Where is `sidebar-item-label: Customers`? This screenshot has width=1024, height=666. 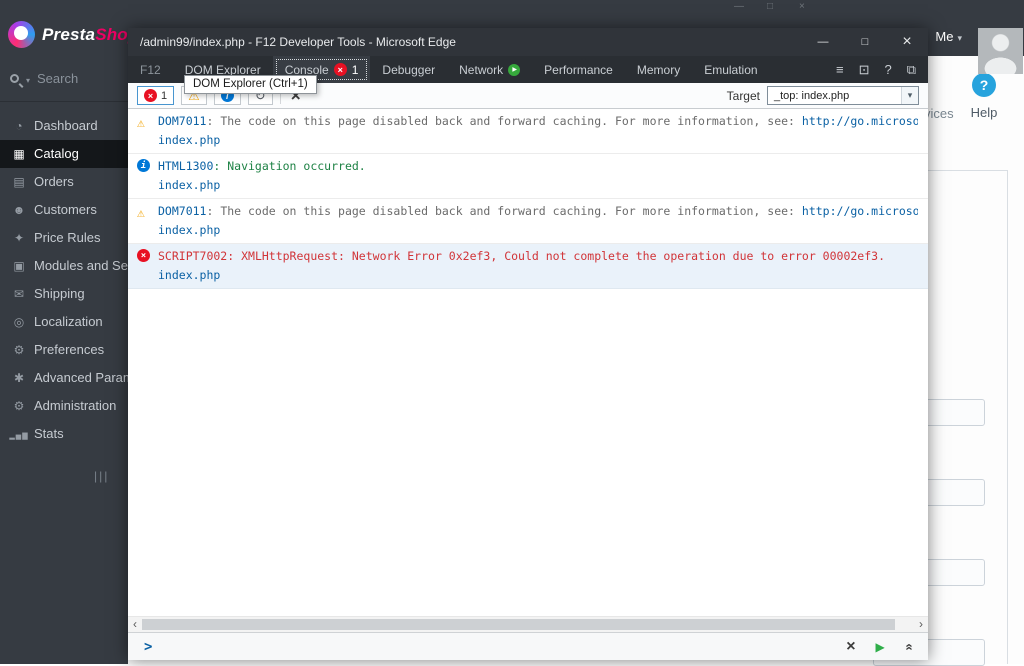 sidebar-item-label: Customers is located at coordinates (65, 209).